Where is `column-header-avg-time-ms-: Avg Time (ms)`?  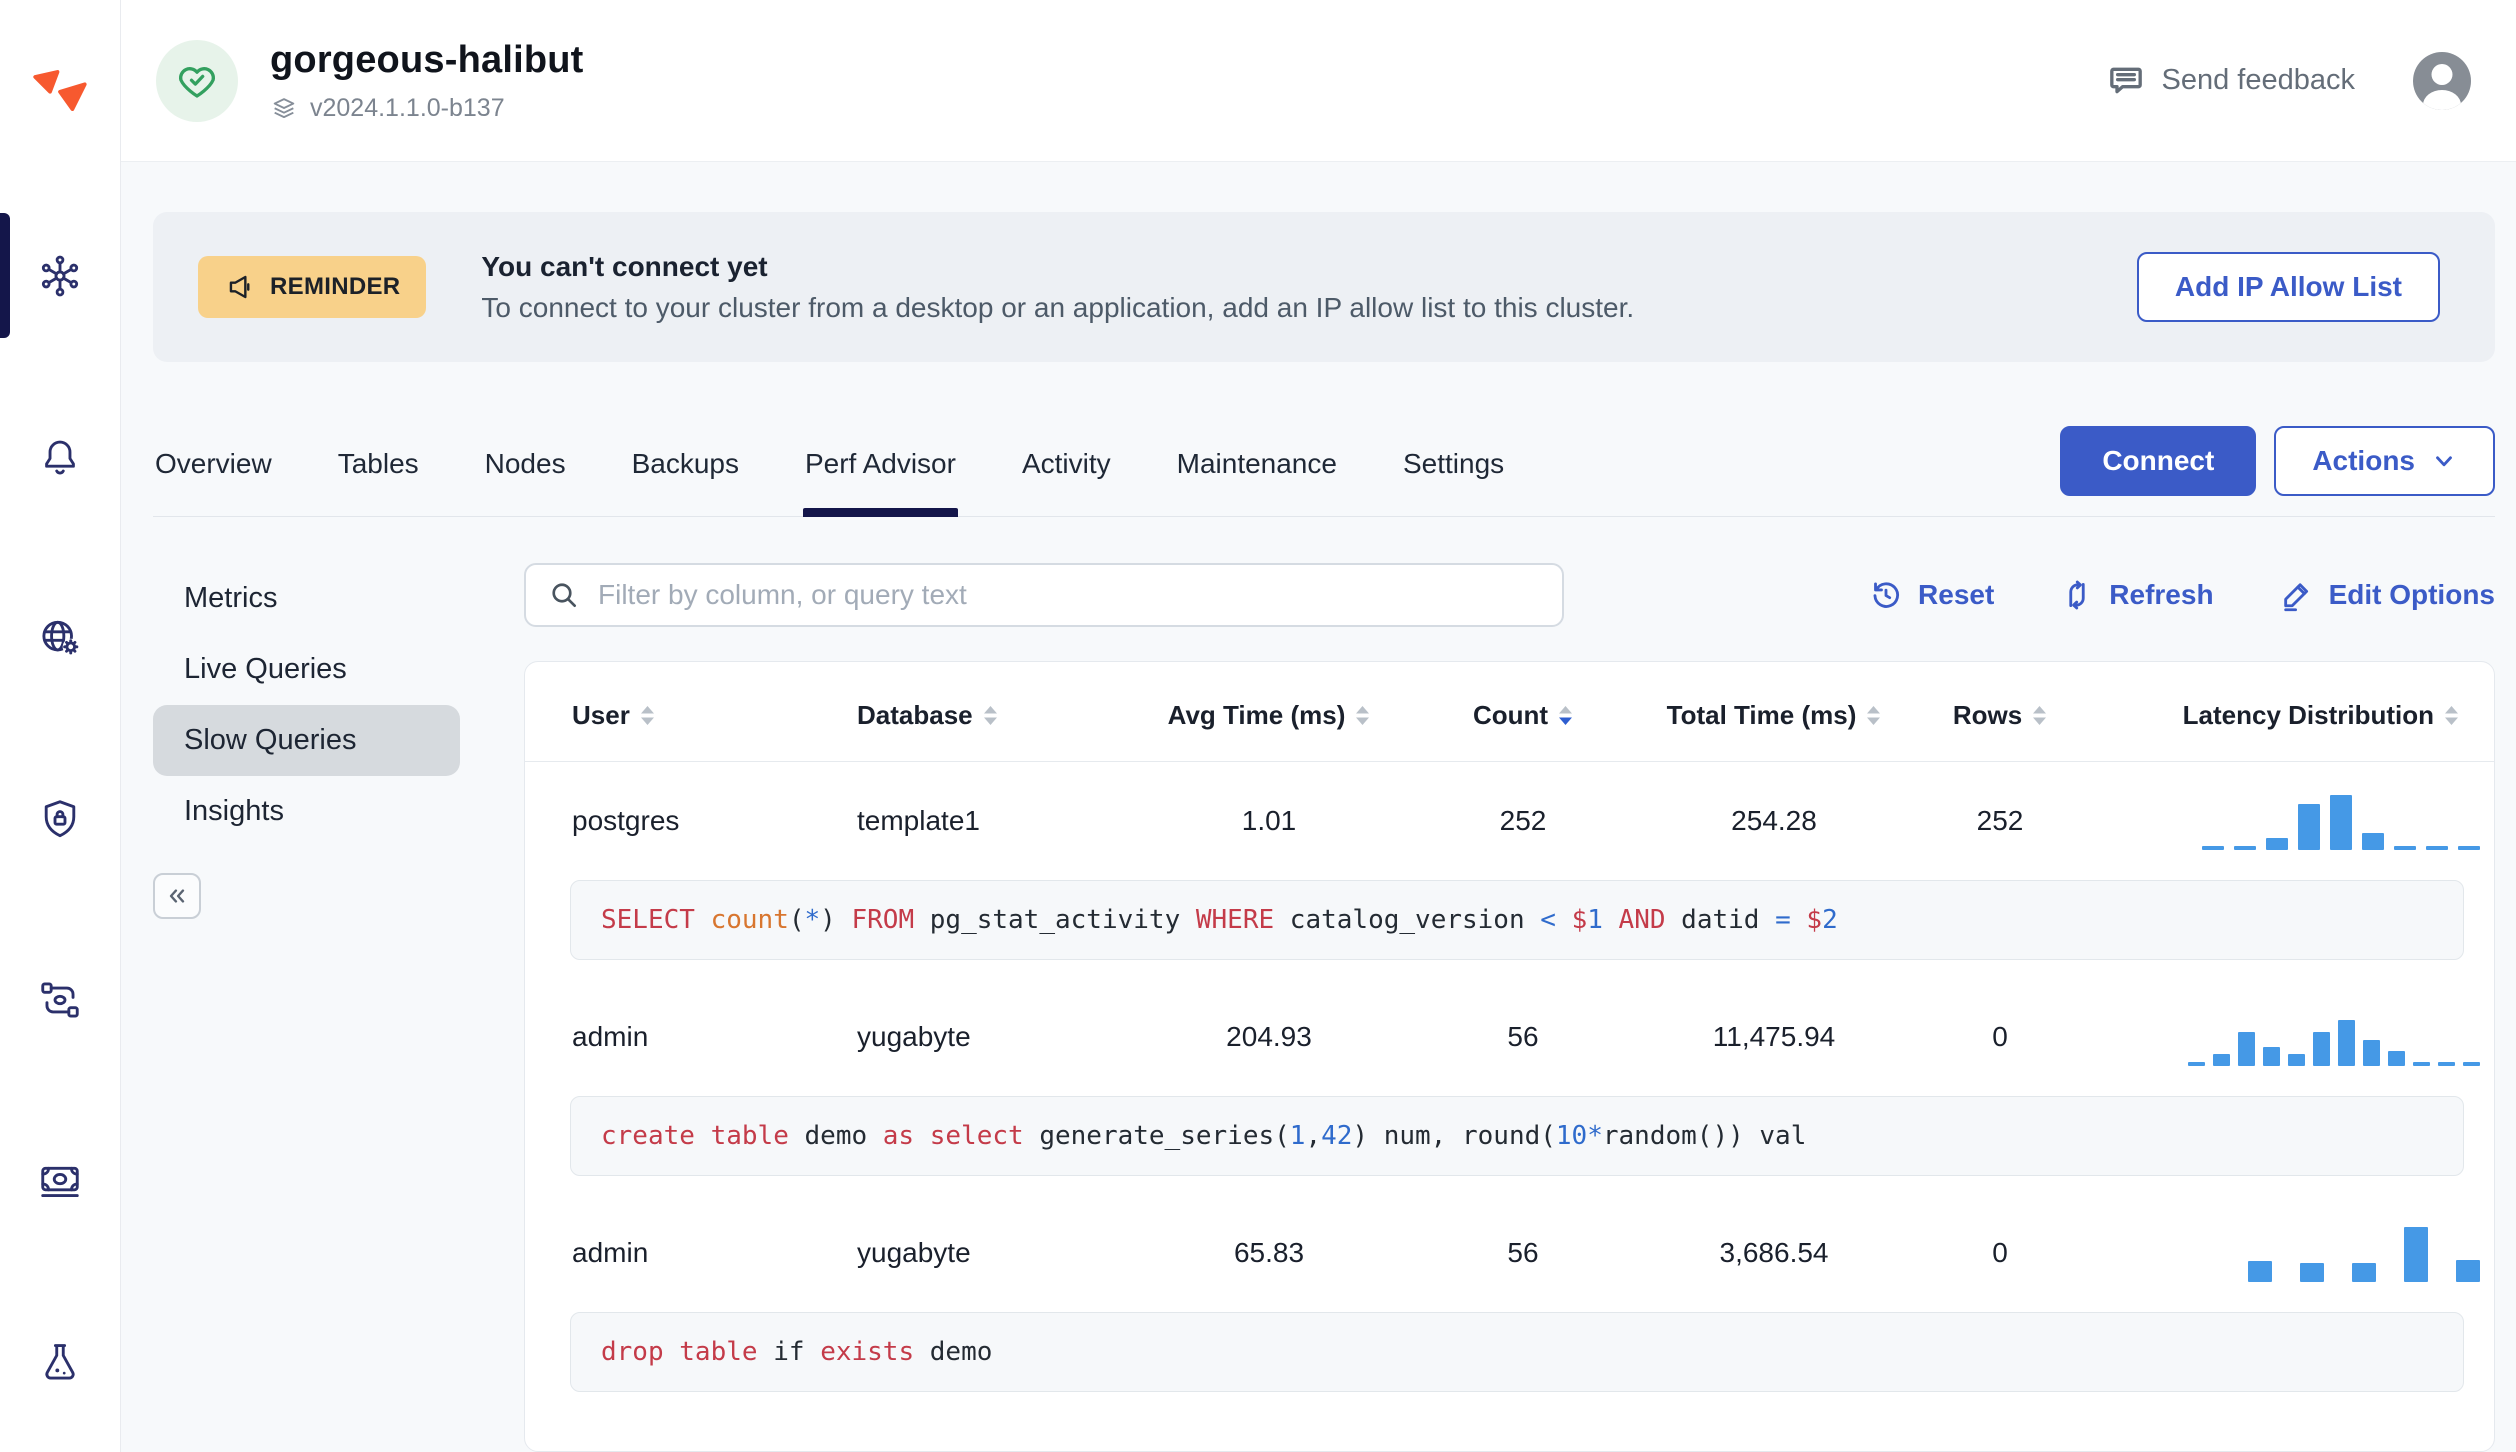 column-header-avg-time-ms-: Avg Time (ms) is located at coordinates (1269, 712).